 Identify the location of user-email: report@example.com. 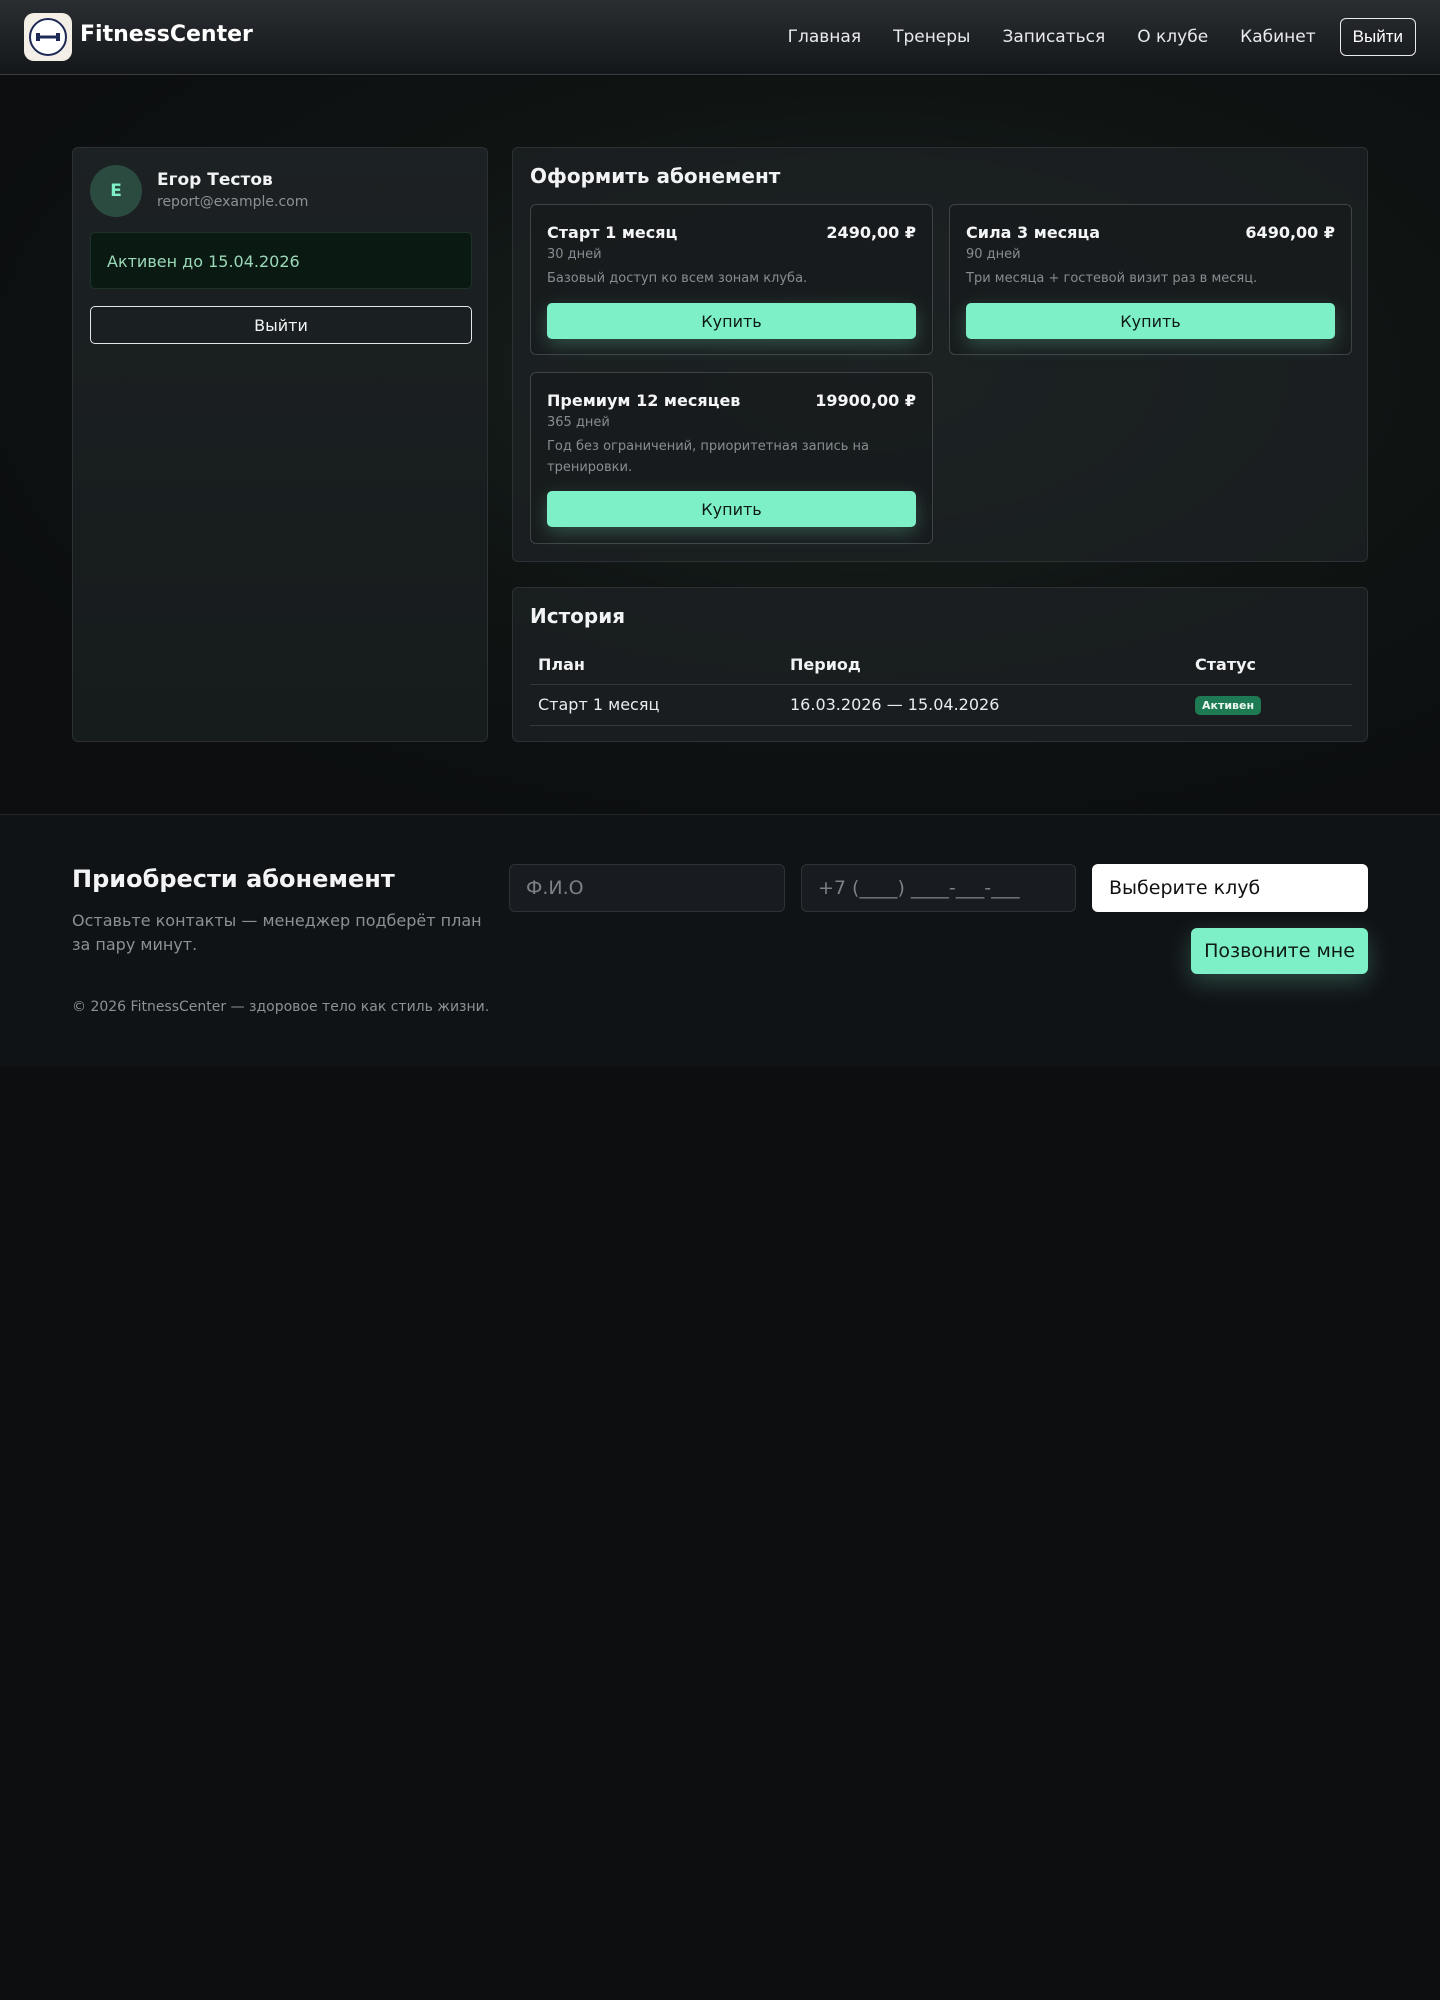
(233, 202).